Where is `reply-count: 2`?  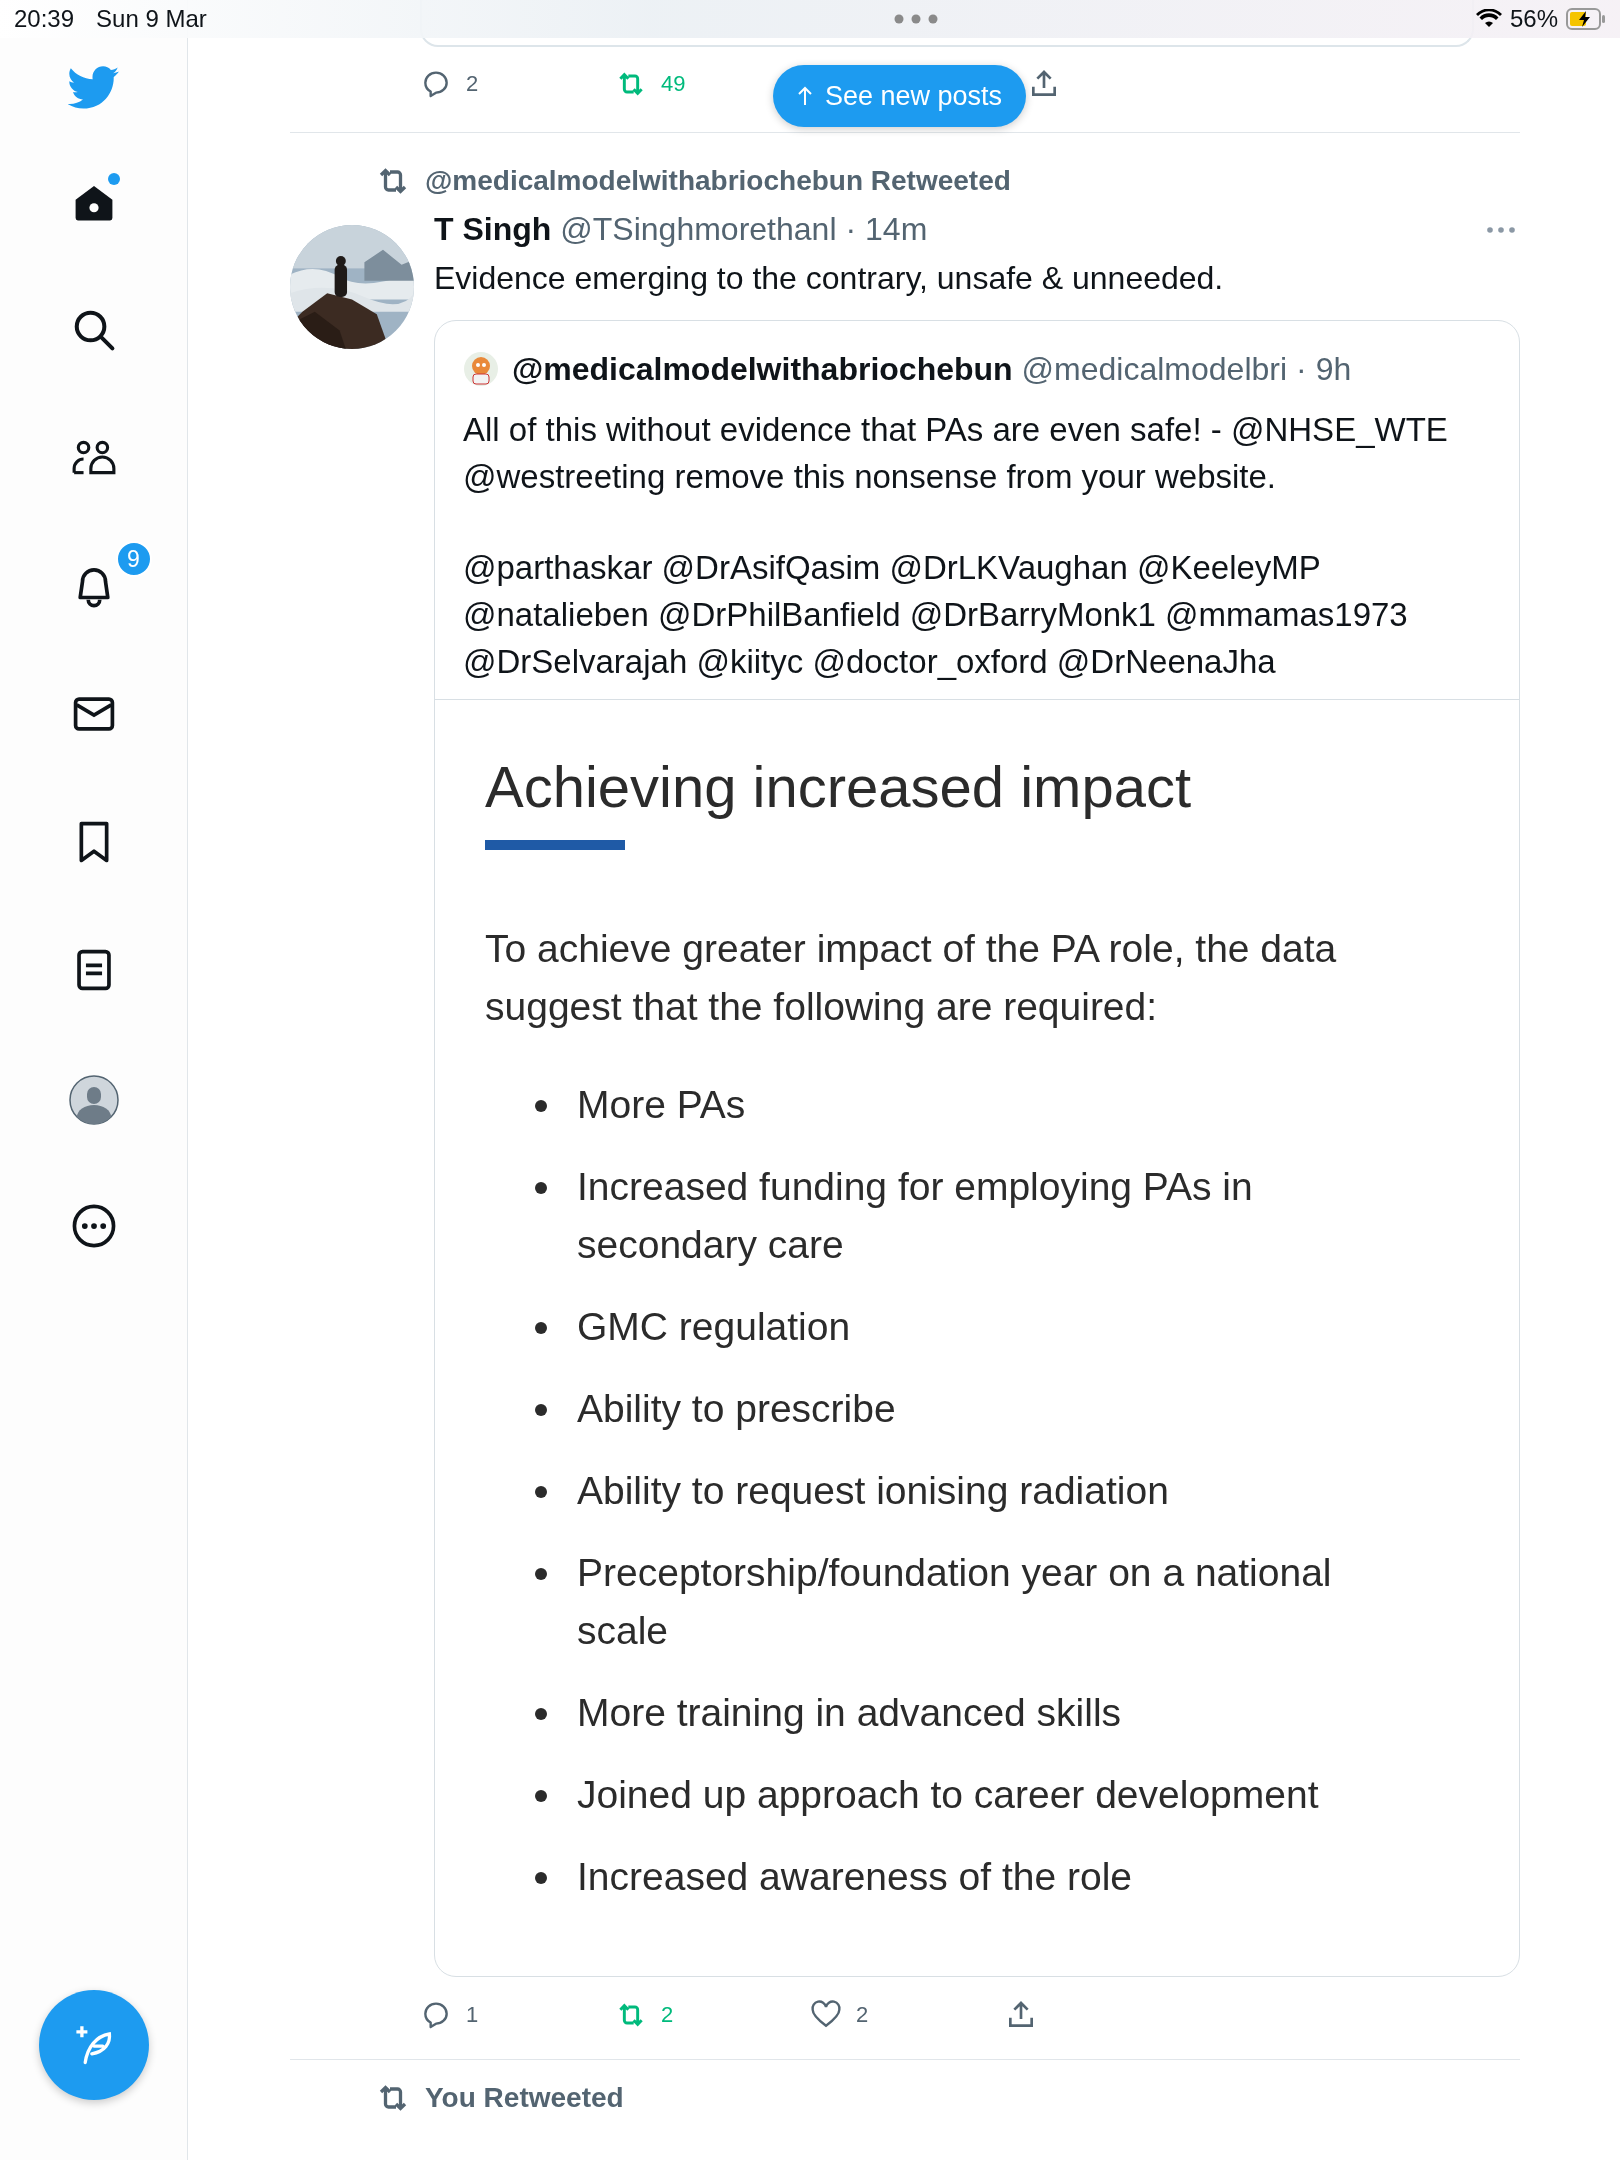 reply-count: 2 is located at coordinates (472, 84).